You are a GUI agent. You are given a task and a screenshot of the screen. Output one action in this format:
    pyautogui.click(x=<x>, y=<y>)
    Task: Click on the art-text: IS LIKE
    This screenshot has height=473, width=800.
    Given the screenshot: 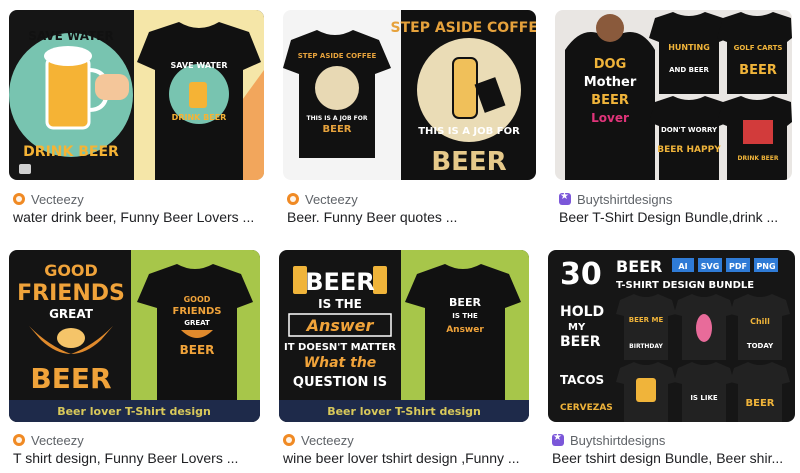 What is the action you would take?
    pyautogui.click(x=704, y=398)
    